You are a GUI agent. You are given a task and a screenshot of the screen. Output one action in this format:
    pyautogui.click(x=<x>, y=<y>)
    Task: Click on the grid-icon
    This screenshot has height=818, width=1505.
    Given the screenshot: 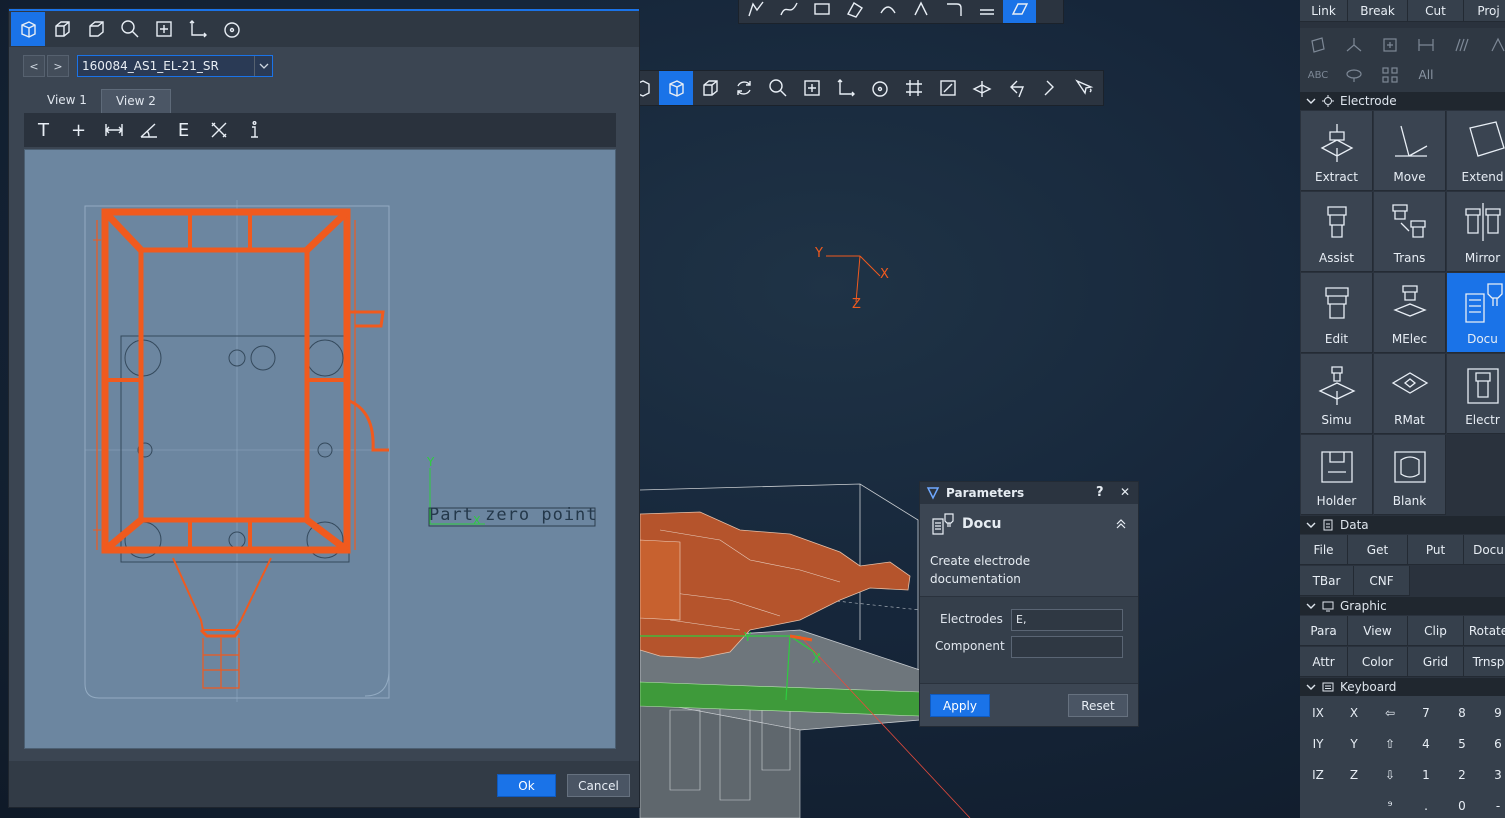 What is the action you would take?
    pyautogui.click(x=914, y=88)
    